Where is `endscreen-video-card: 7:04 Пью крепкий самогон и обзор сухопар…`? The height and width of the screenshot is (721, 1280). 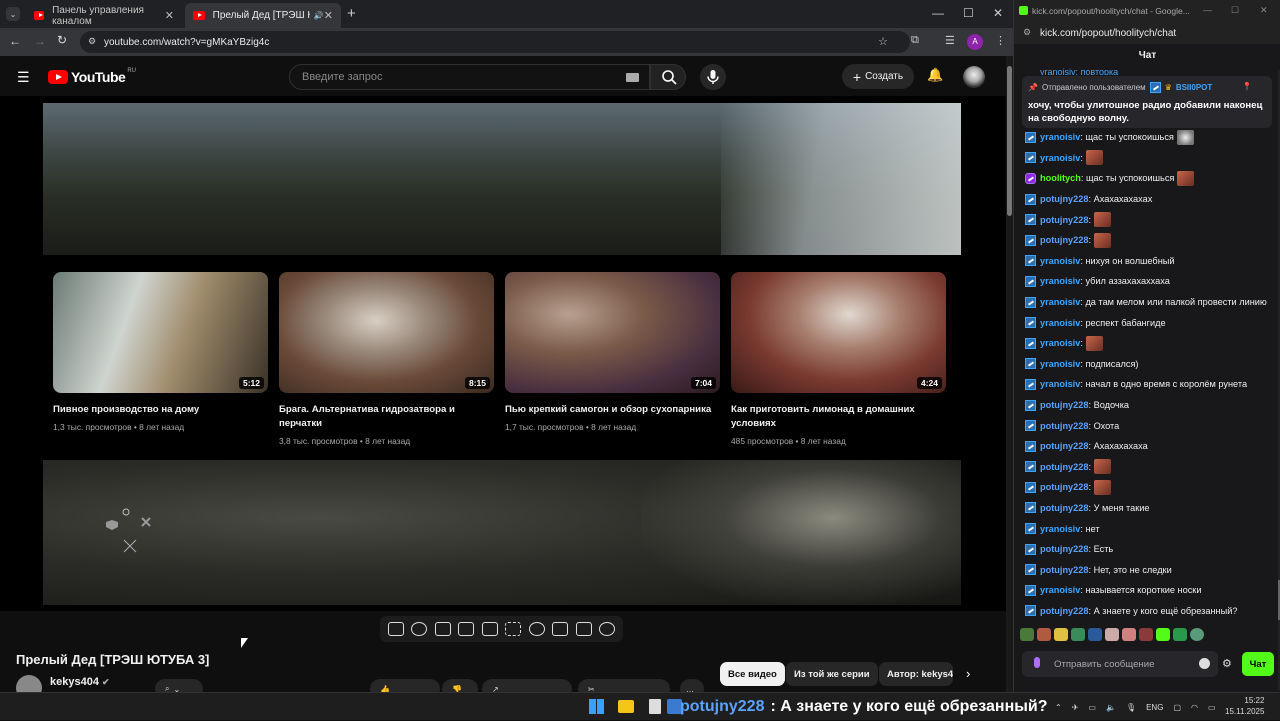 endscreen-video-card: 7:04 Пью крепкий самогон и обзор сухопар… is located at coordinates (612, 352).